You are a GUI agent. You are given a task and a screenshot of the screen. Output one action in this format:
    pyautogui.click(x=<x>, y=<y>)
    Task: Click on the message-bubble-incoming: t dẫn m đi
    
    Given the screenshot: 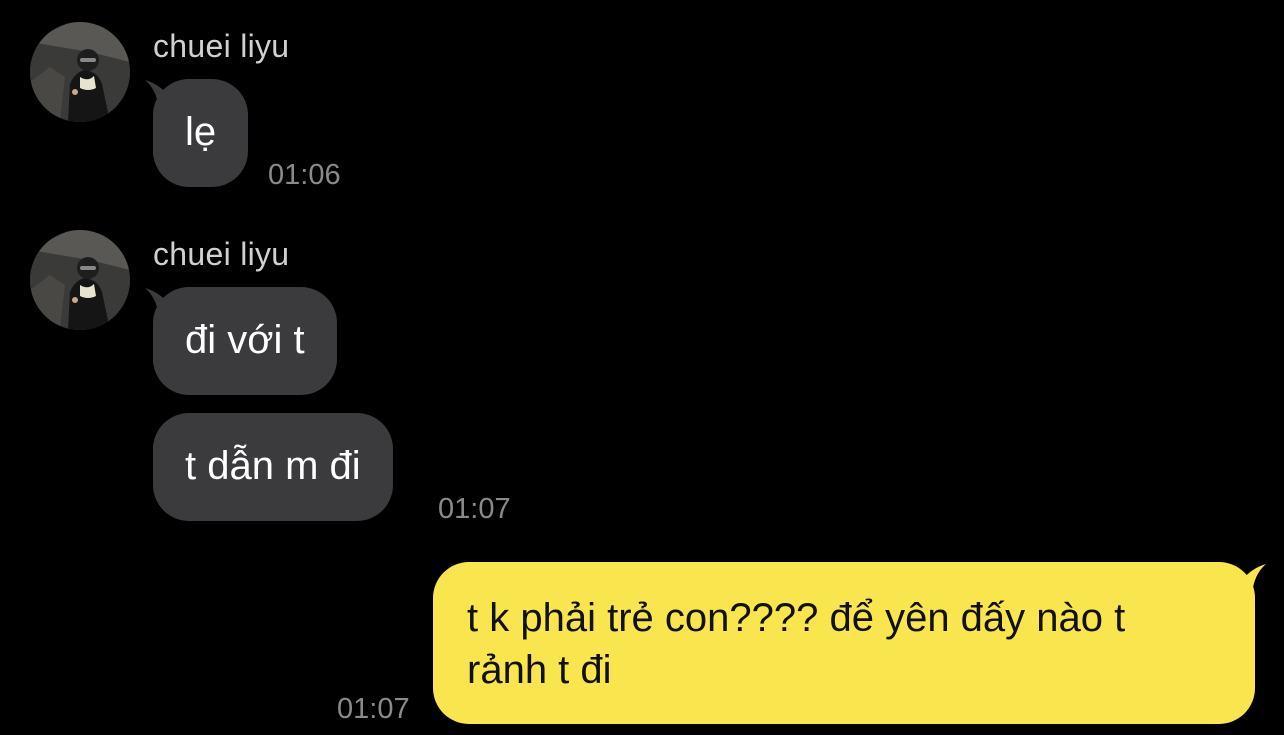 What is the action you would take?
    pyautogui.click(x=273, y=467)
    